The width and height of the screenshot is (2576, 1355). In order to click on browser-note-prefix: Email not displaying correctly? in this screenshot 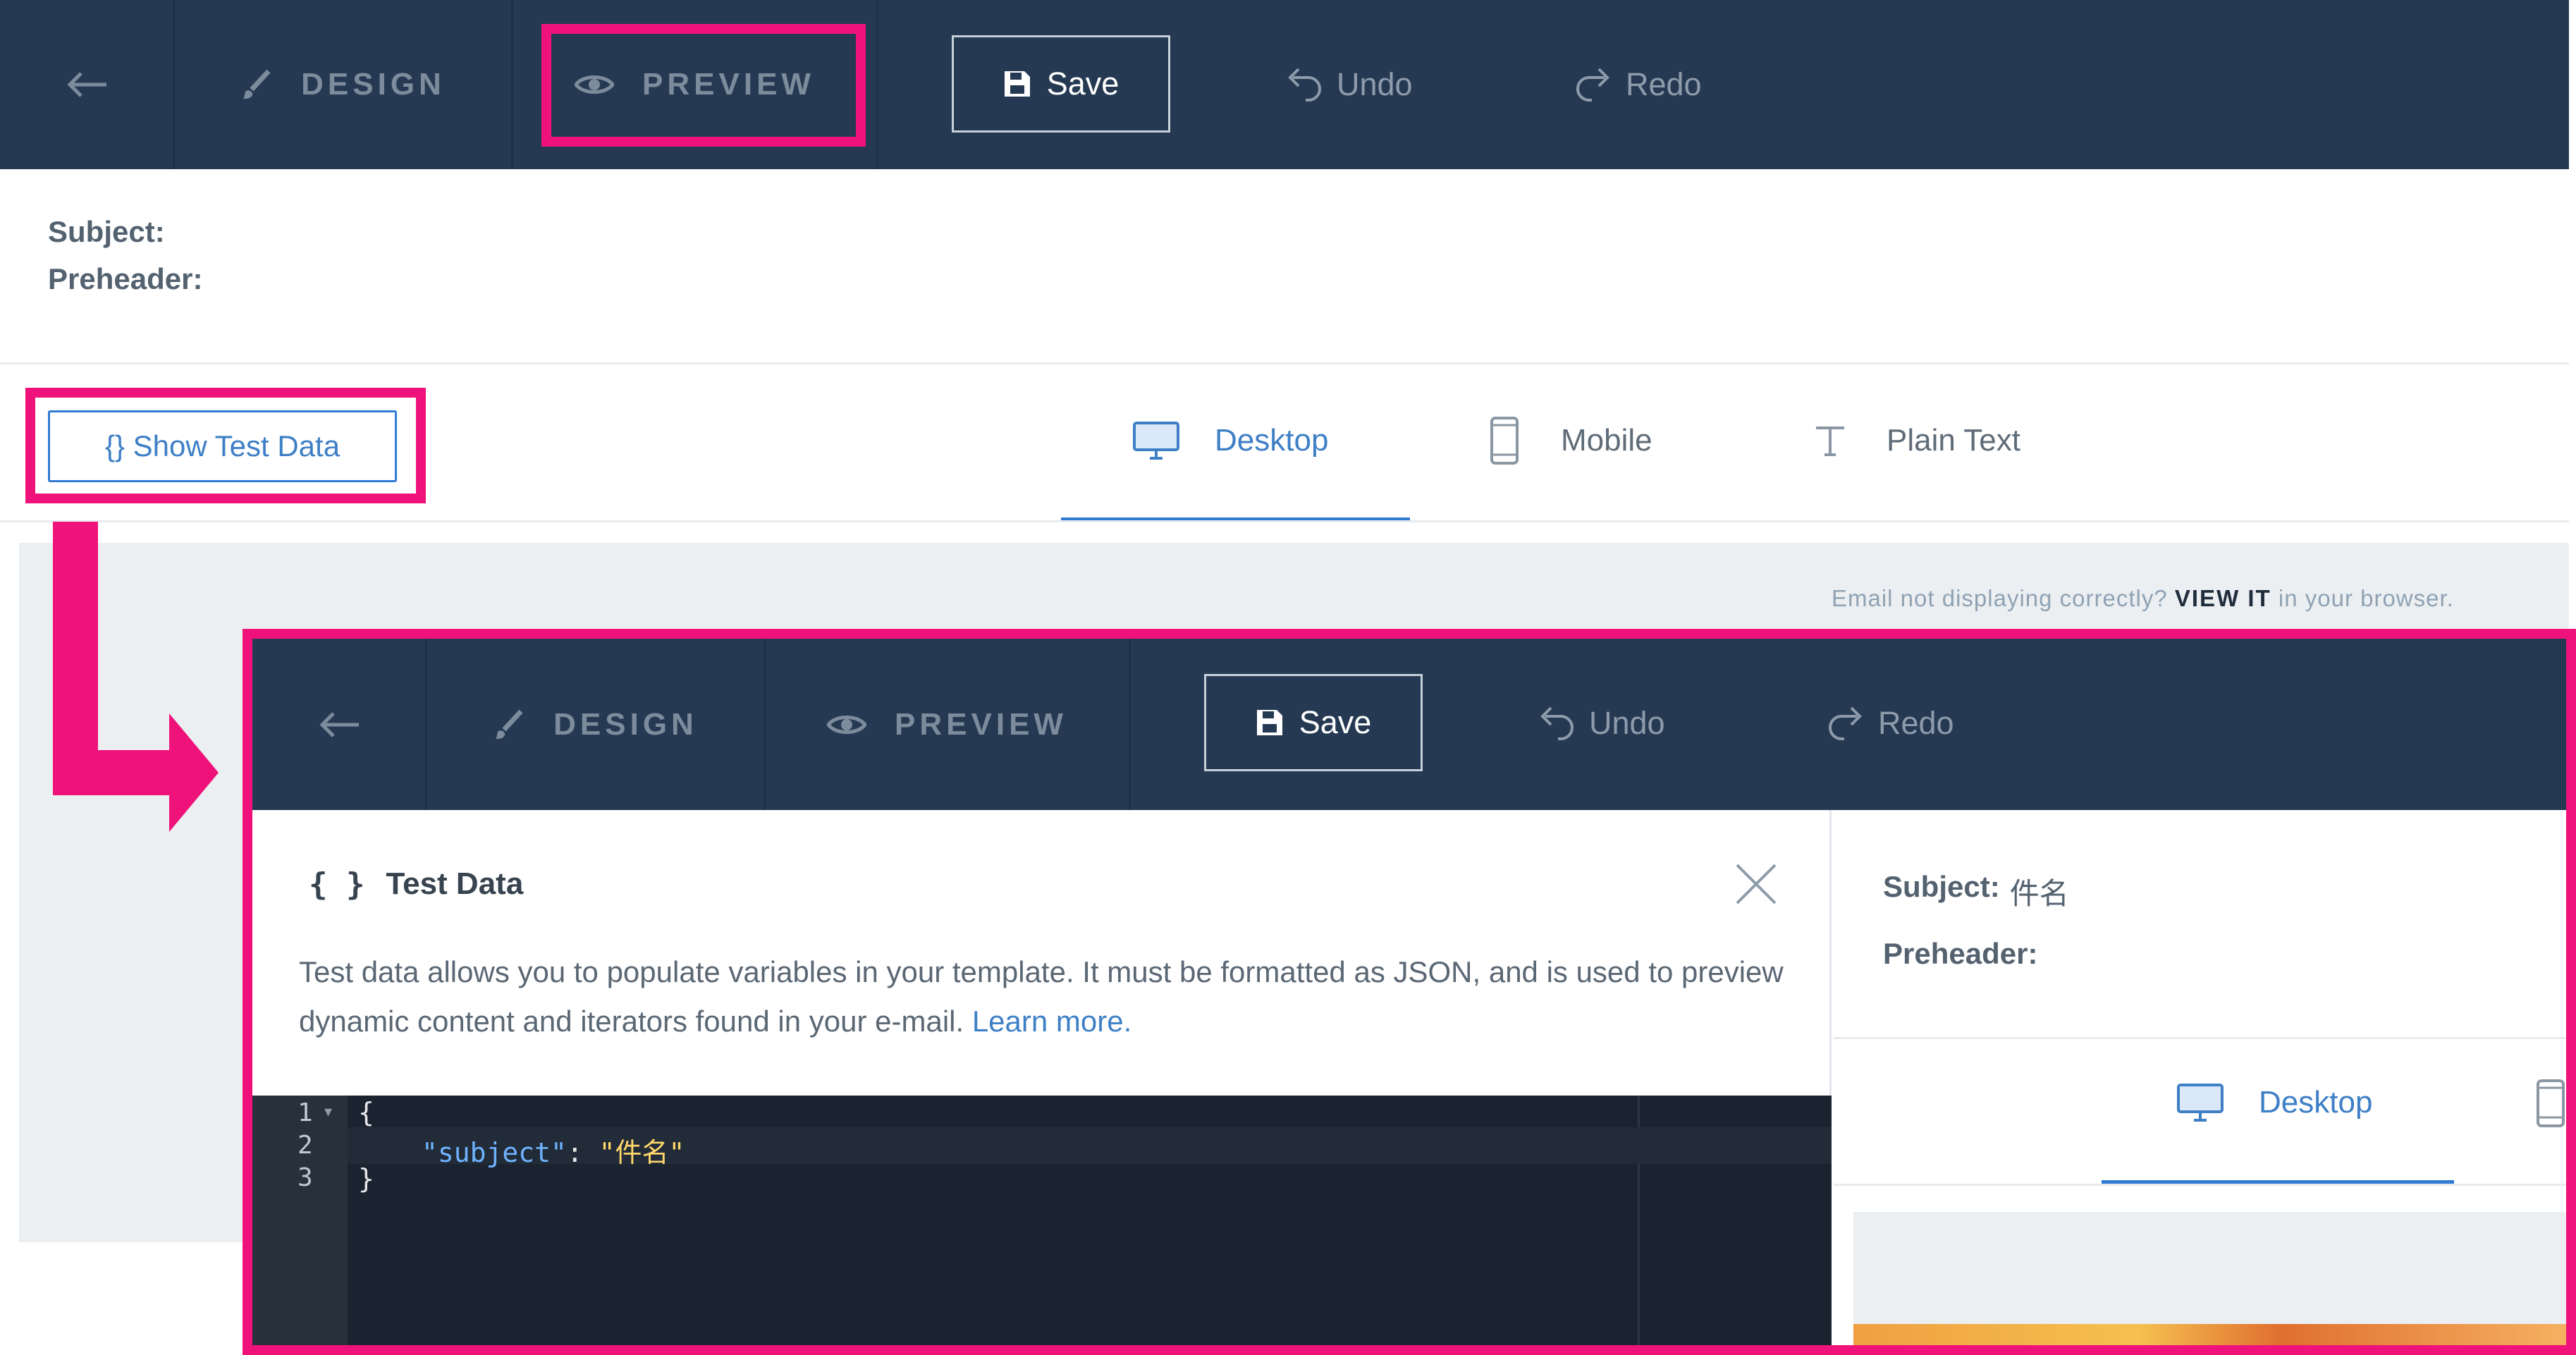, I will do `click(2000, 598)`.